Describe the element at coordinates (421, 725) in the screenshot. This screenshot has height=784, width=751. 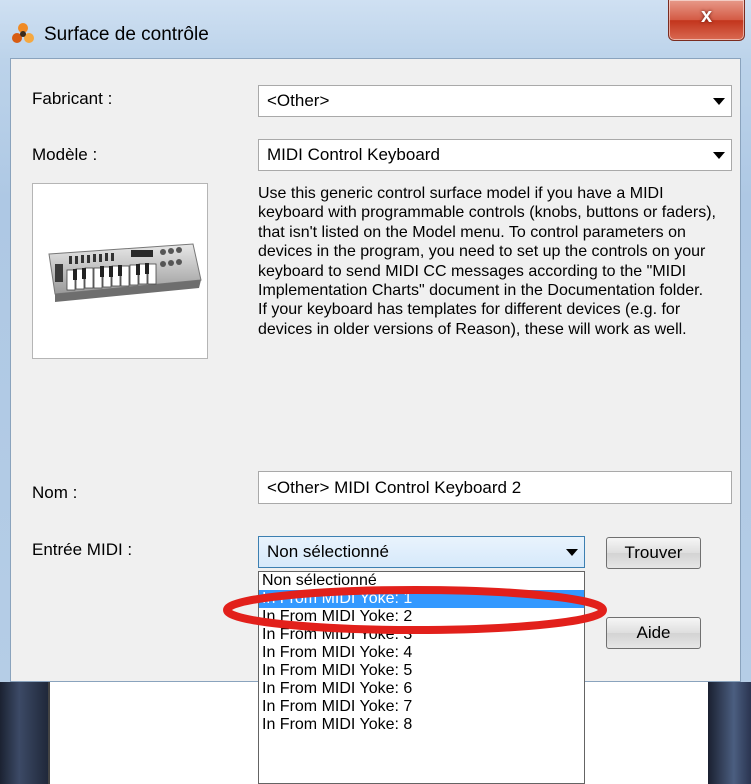
I see `dropdown-item: In From MIDI Yoke: 8` at that location.